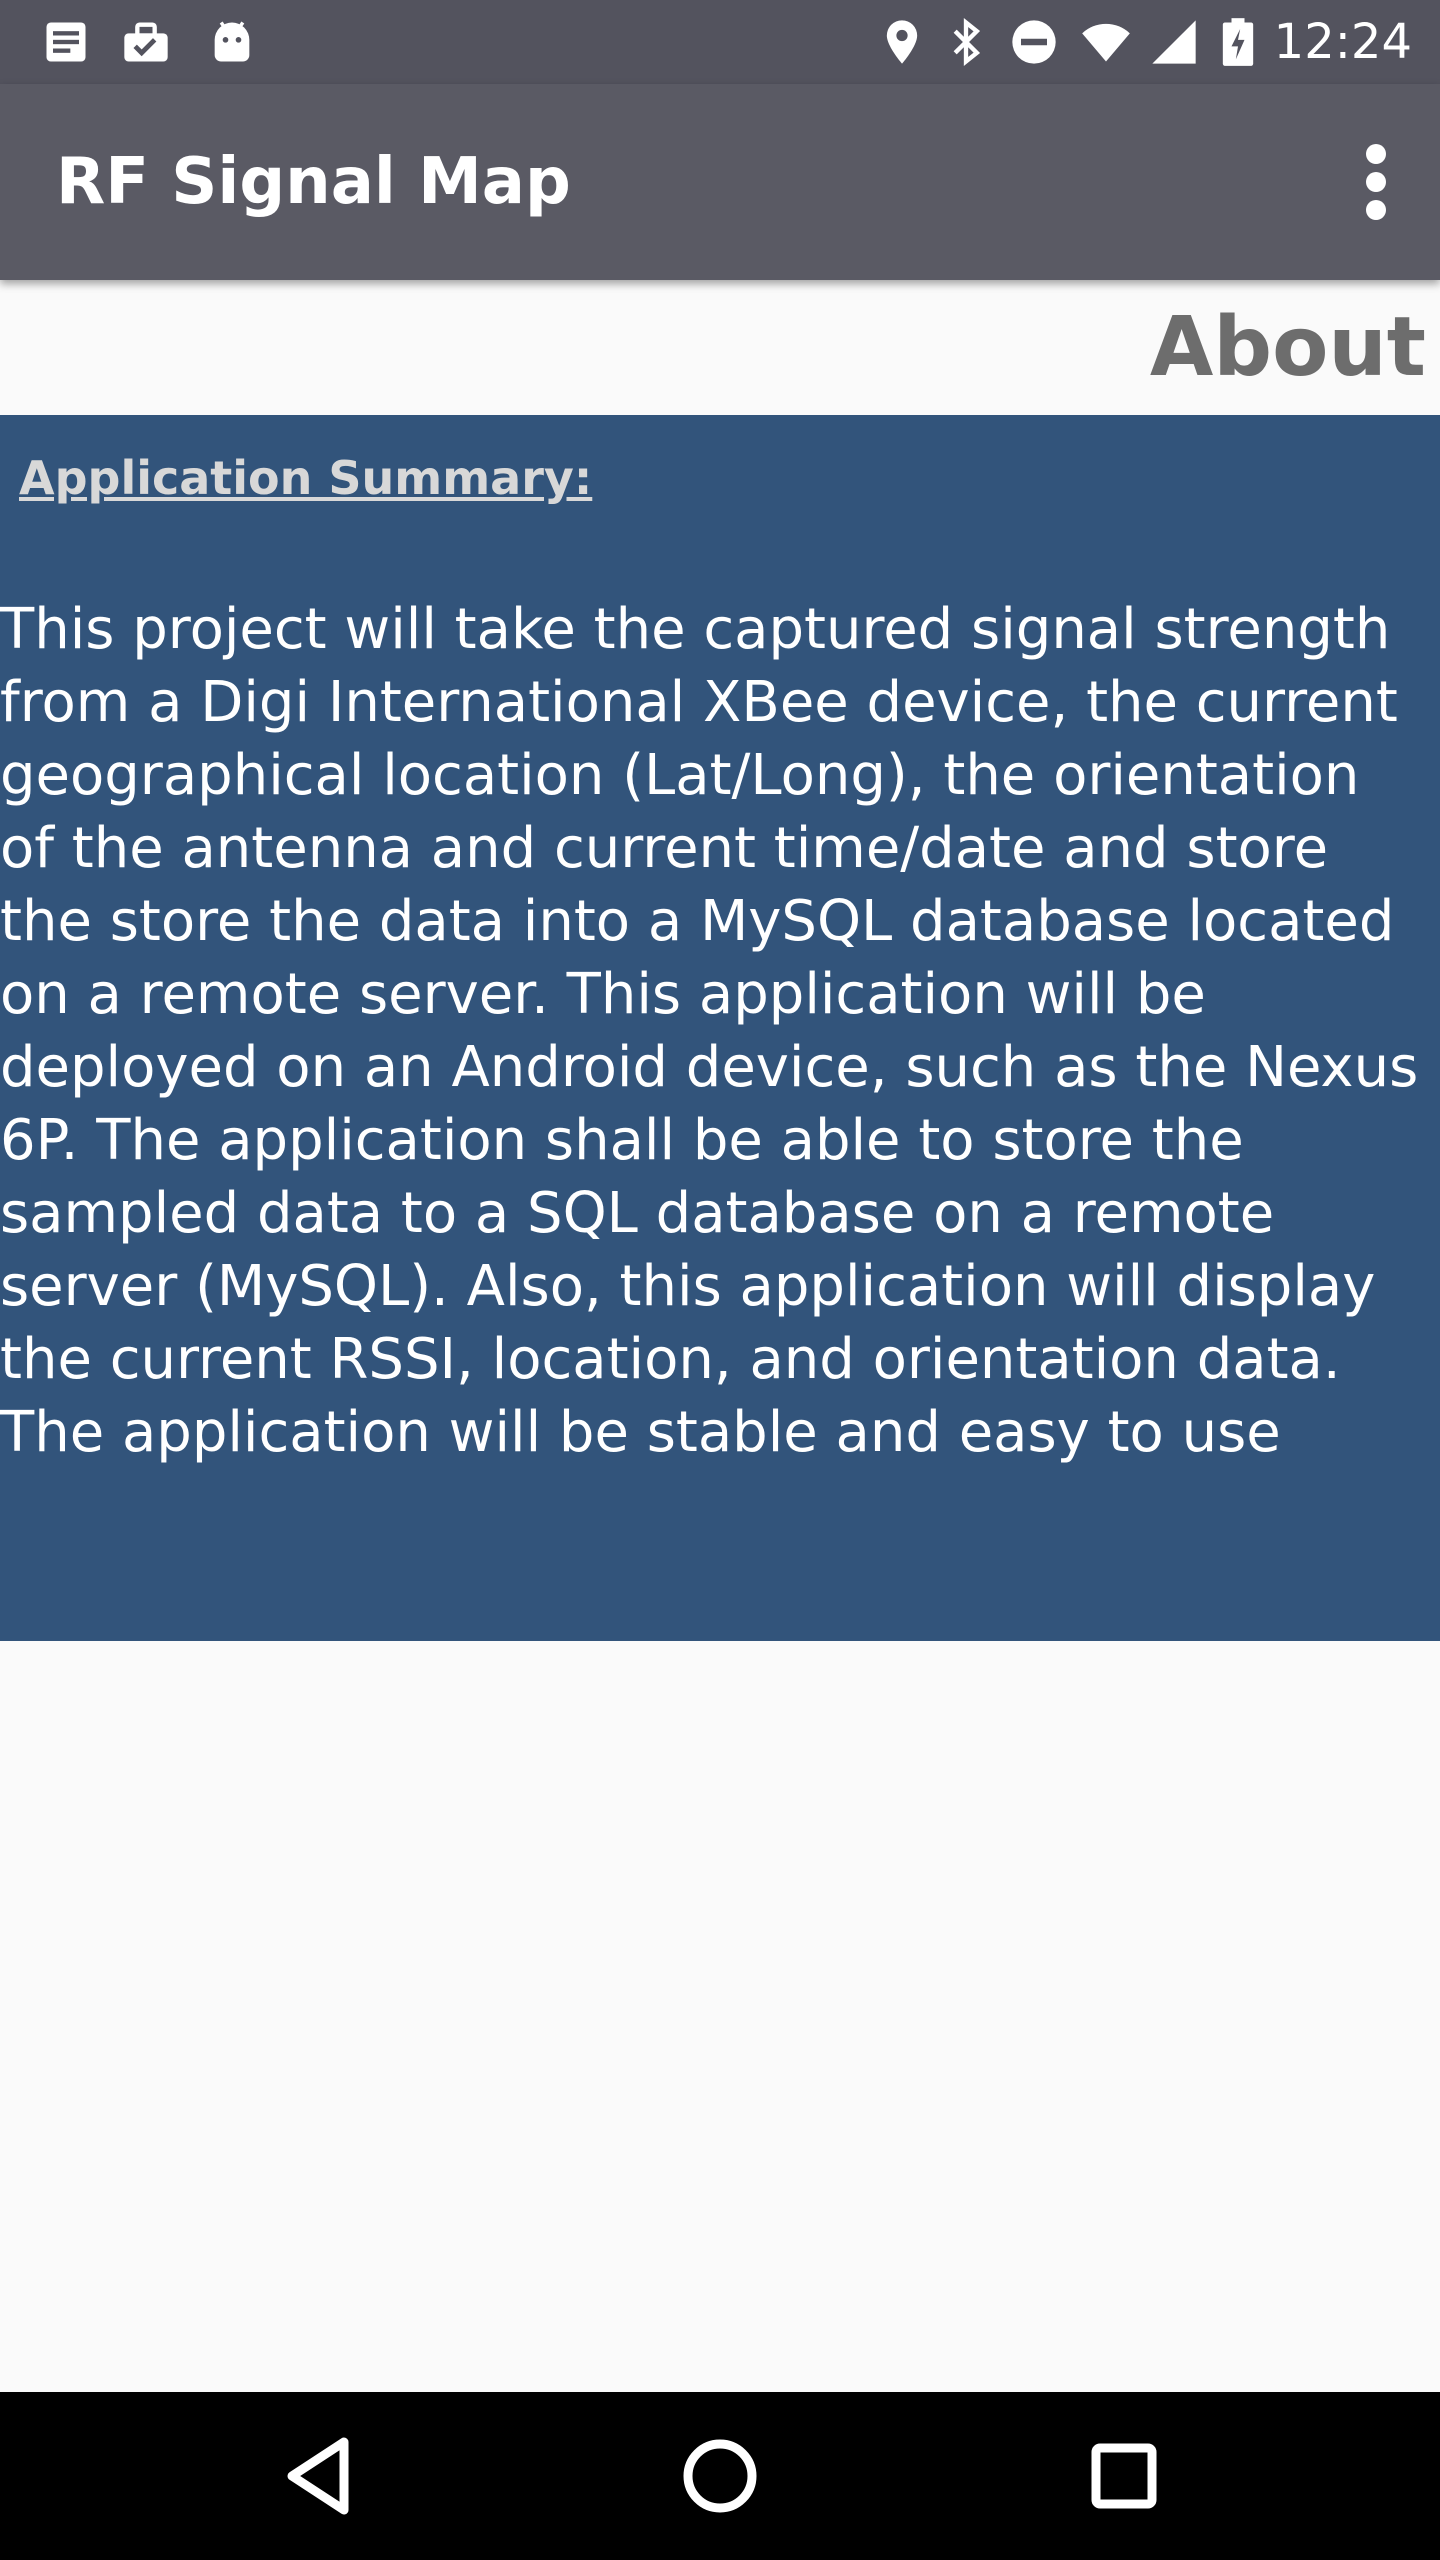  What do you see at coordinates (720, 347) in the screenshot?
I see `page-header: About` at bounding box center [720, 347].